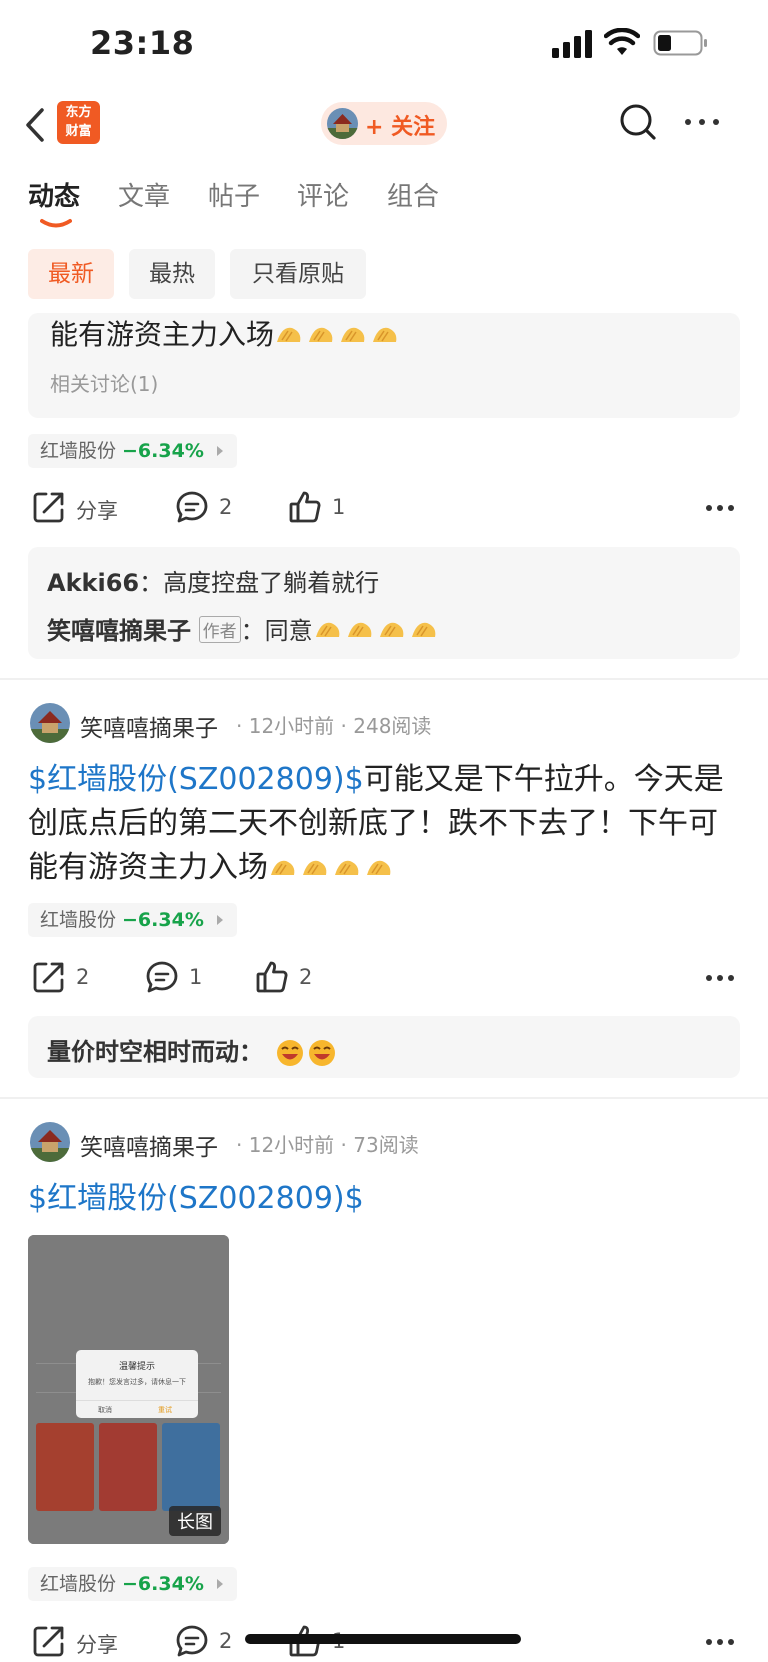 The image size is (768, 1662). I want to click on dialog-title: 温馨提示, so click(136, 1367).